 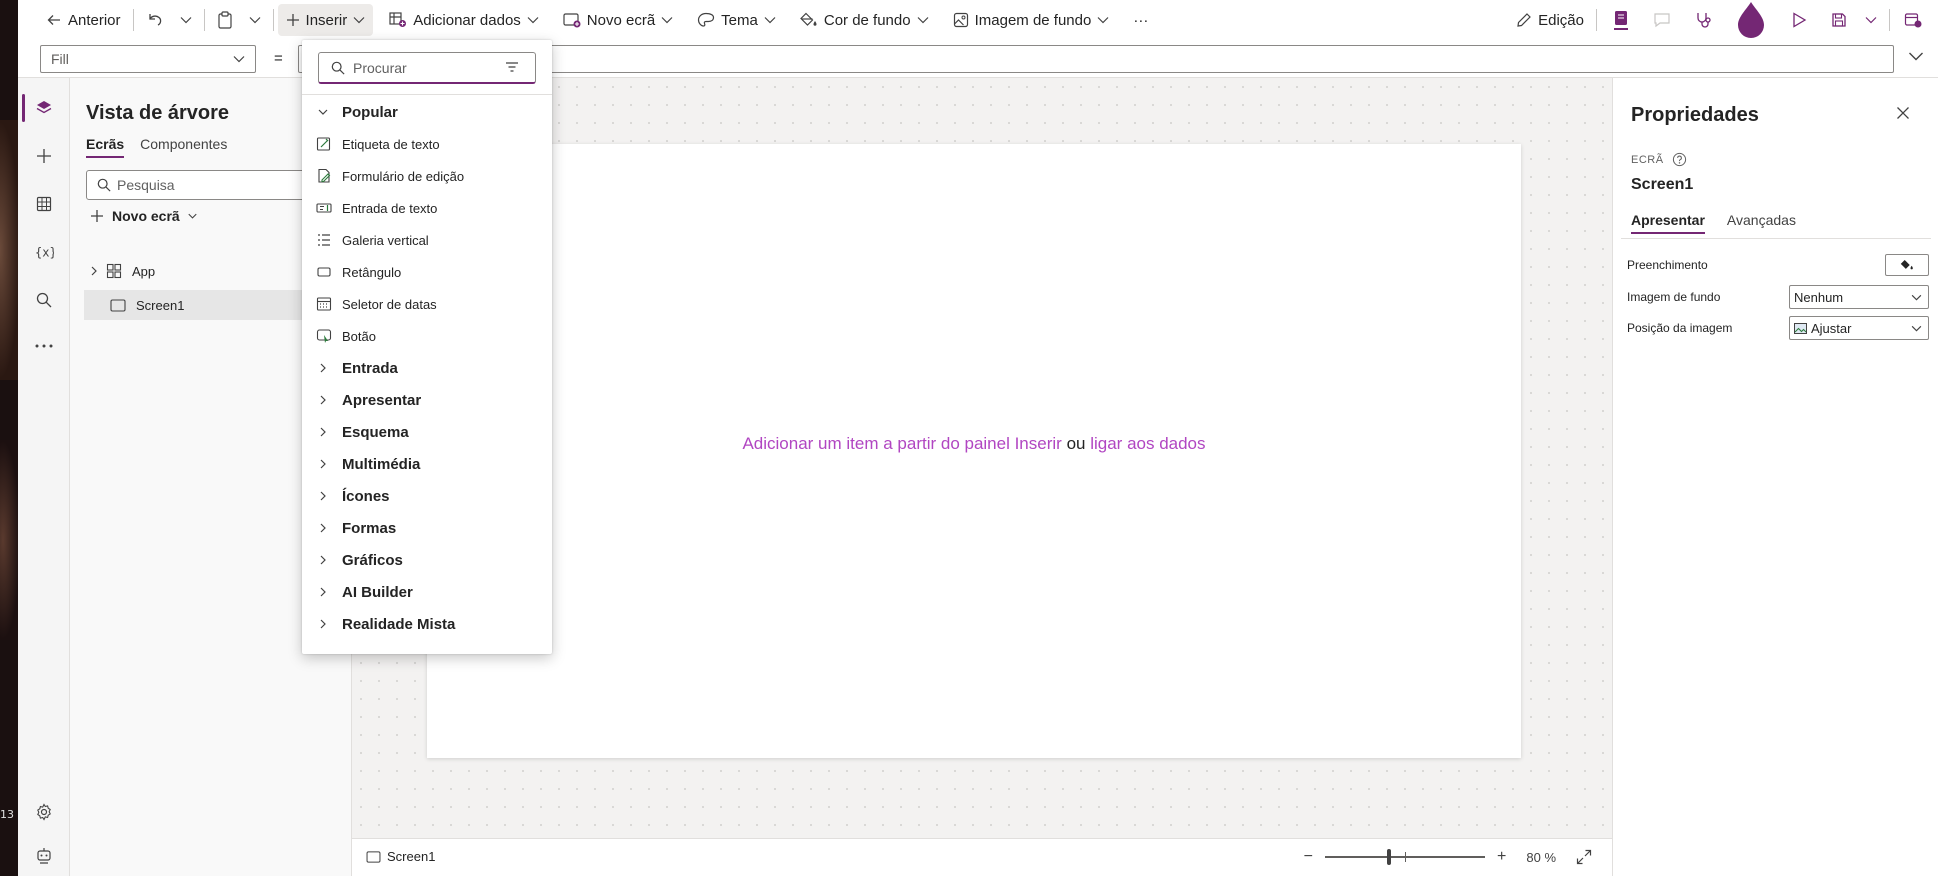 I want to click on insert-search-input: Procurar, so click(x=427, y=68).